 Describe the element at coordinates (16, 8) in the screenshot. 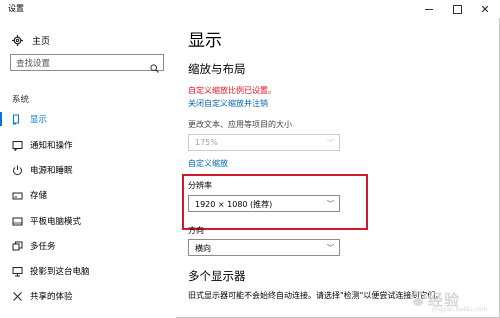

I see `window-title: 设置` at that location.